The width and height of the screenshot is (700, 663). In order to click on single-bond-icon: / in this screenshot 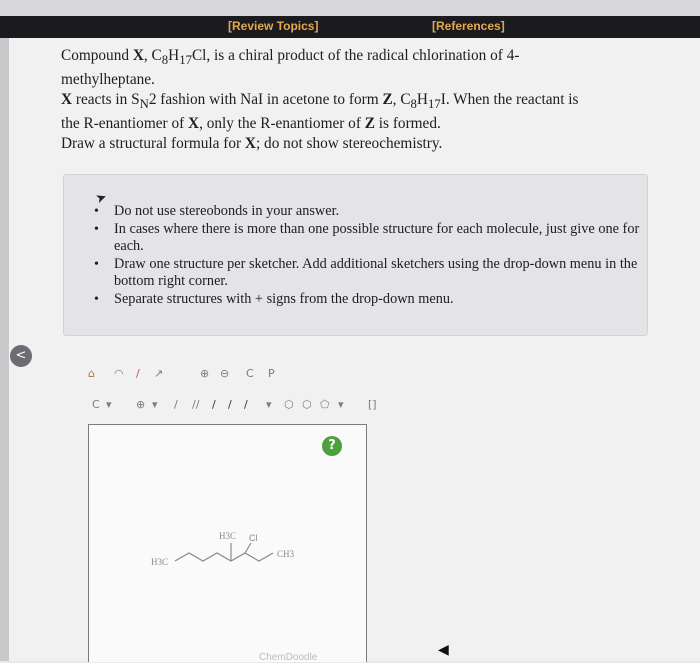, I will do `click(176, 404)`.